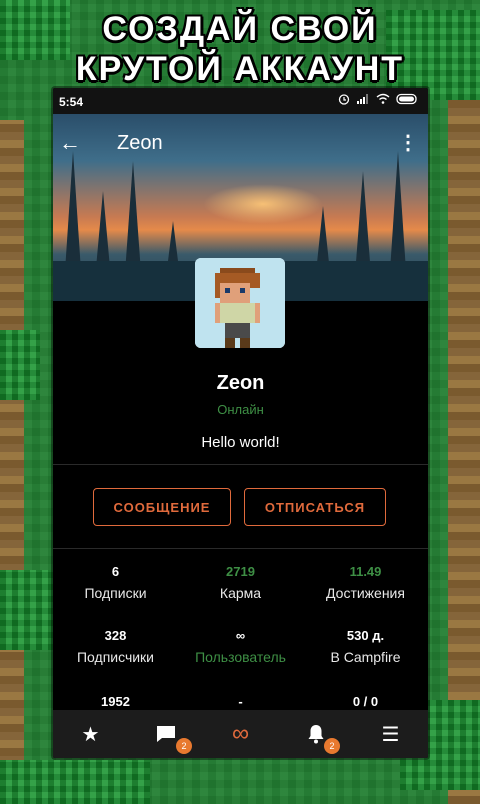 This screenshot has height=804, width=480. Describe the element at coordinates (240, 69) in the screenshot. I see `promo-line-2: КРУТОЙ АККАУНТ` at that location.